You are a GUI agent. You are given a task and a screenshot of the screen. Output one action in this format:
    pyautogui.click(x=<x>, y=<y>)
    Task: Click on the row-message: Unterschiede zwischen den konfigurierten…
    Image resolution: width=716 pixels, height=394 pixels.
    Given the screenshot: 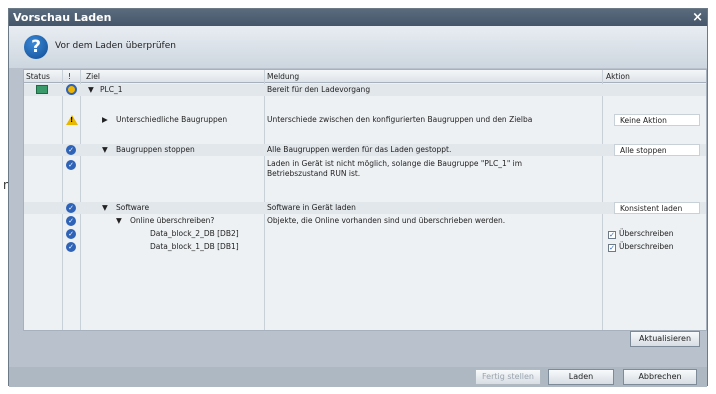 What is the action you would take?
    pyautogui.click(x=400, y=119)
    